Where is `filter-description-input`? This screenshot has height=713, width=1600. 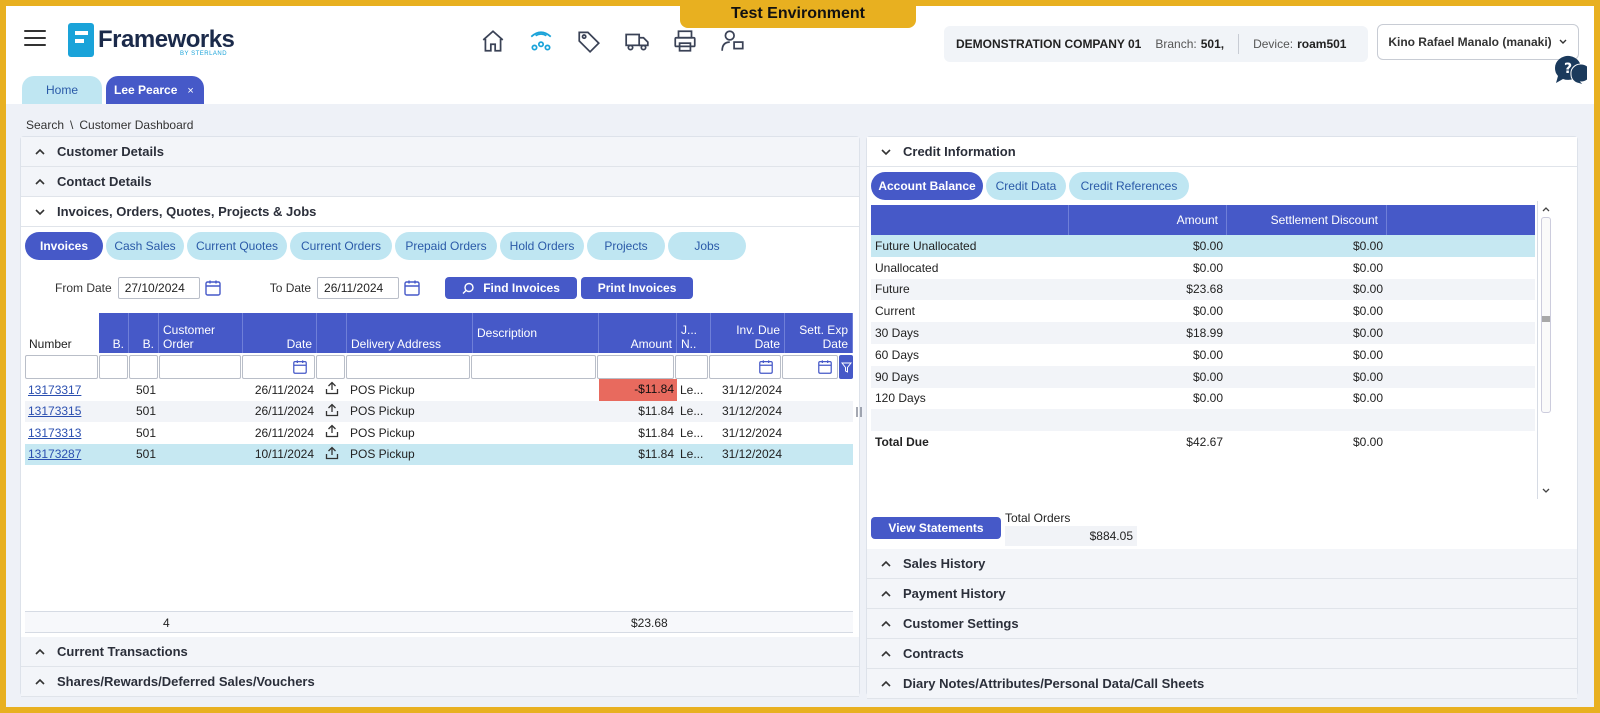
filter-description-input is located at coordinates (533, 367).